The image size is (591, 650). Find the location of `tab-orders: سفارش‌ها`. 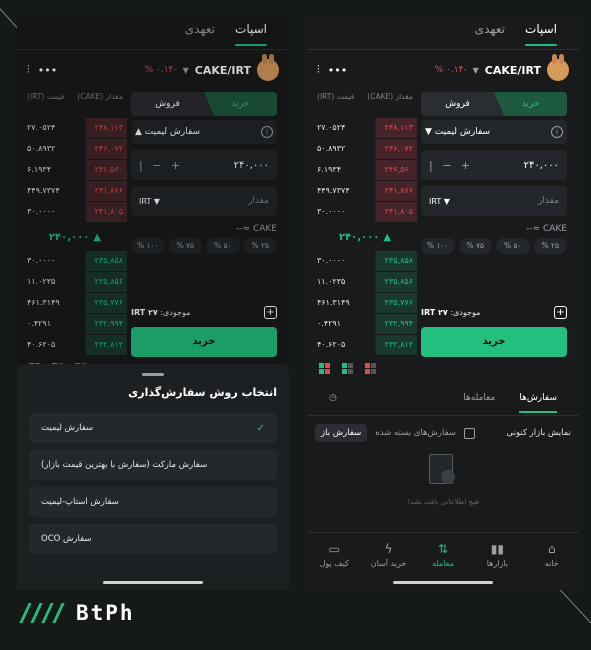

tab-orders: سفارش‌ها is located at coordinates (538, 399).